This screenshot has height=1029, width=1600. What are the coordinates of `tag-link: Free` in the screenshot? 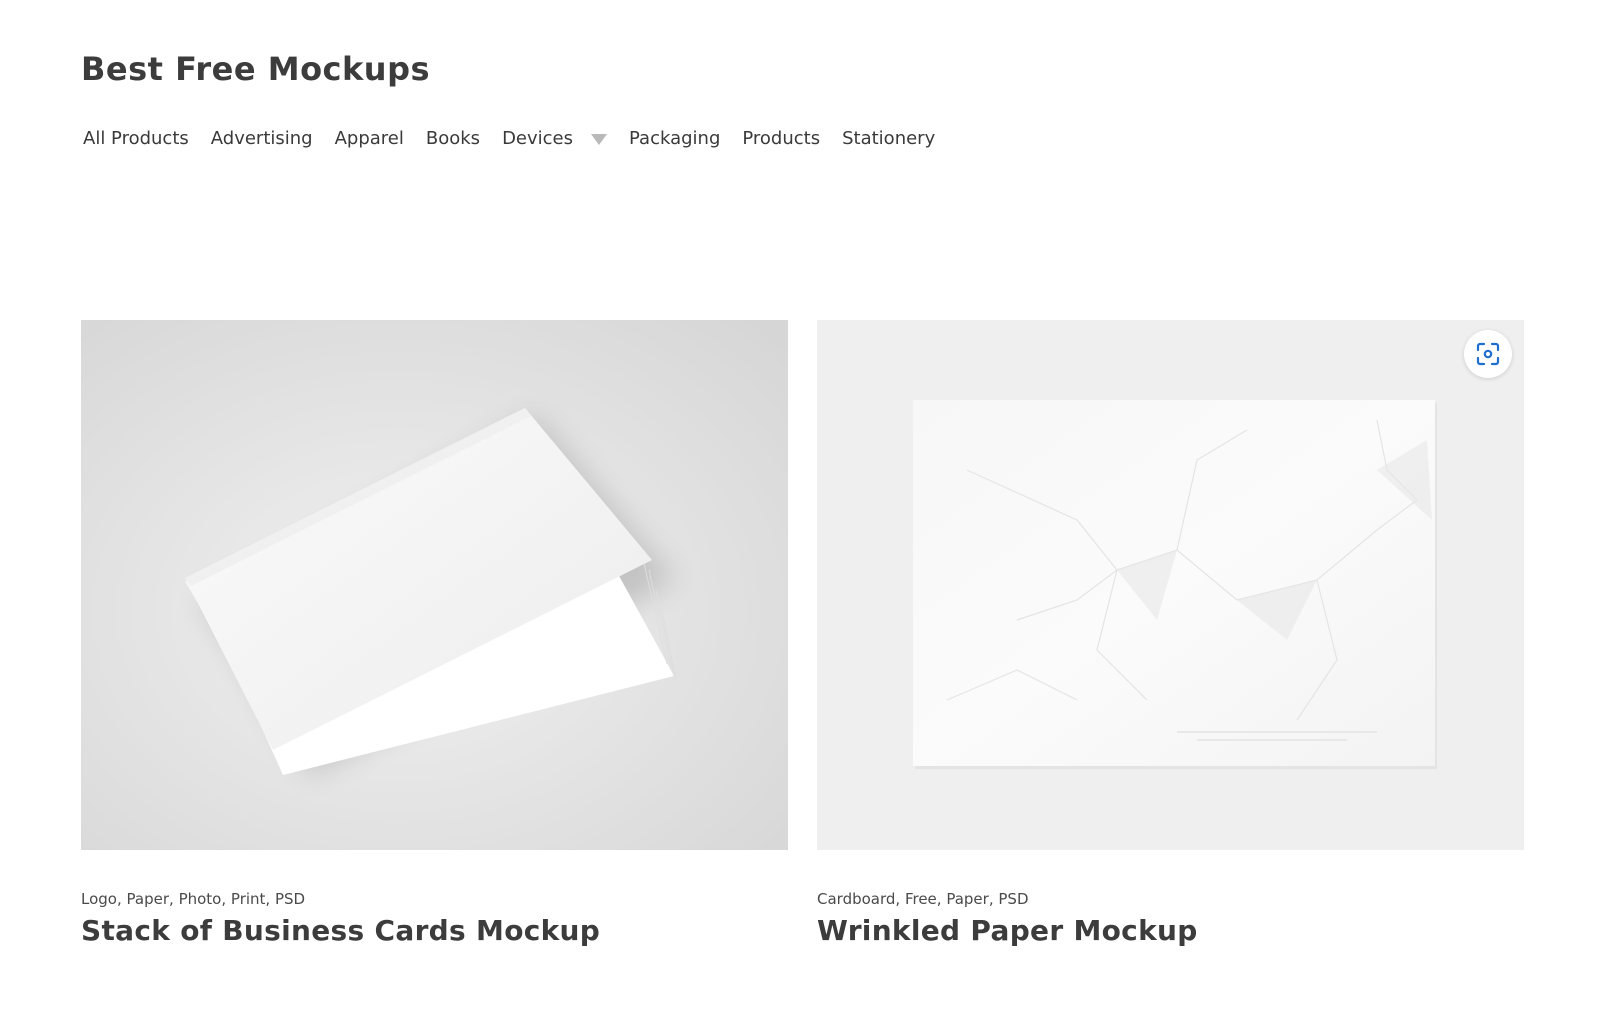 It's located at (921, 899).